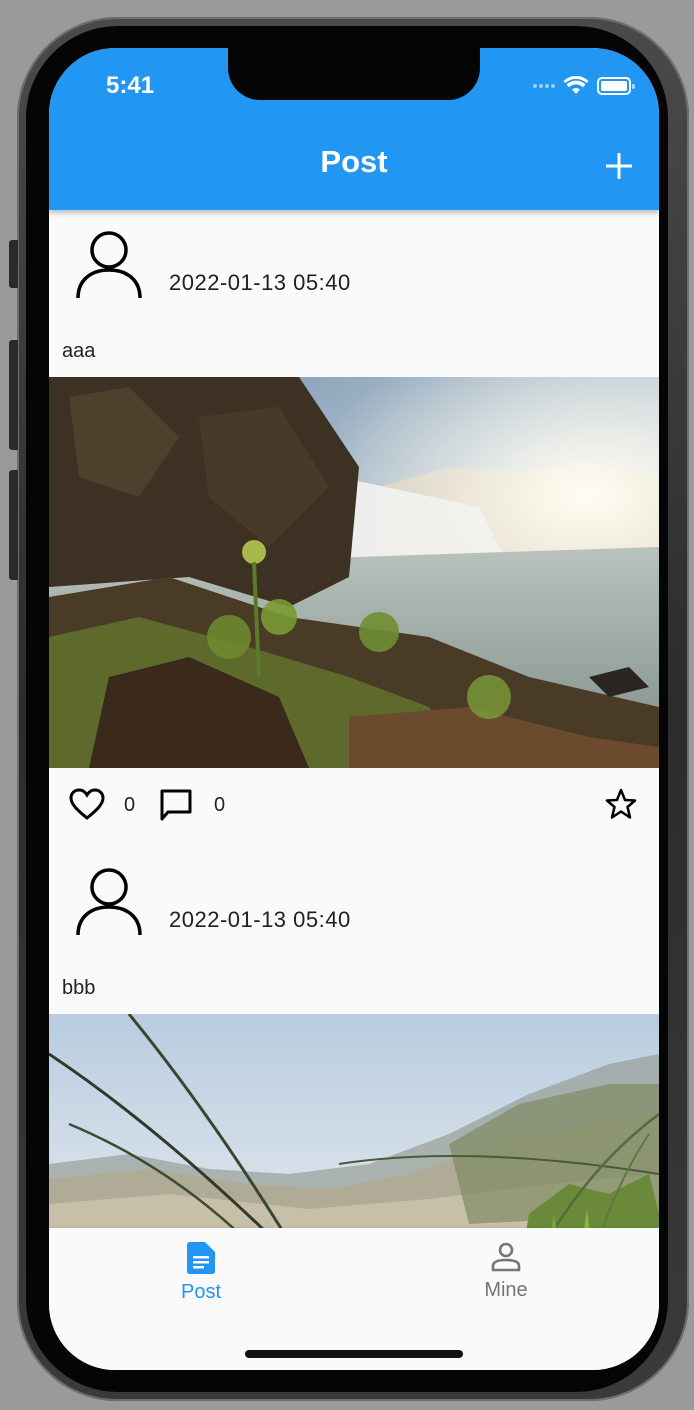 This screenshot has width=694, height=1410. What do you see at coordinates (220, 805) in the screenshot?
I see `comment-count: 0` at bounding box center [220, 805].